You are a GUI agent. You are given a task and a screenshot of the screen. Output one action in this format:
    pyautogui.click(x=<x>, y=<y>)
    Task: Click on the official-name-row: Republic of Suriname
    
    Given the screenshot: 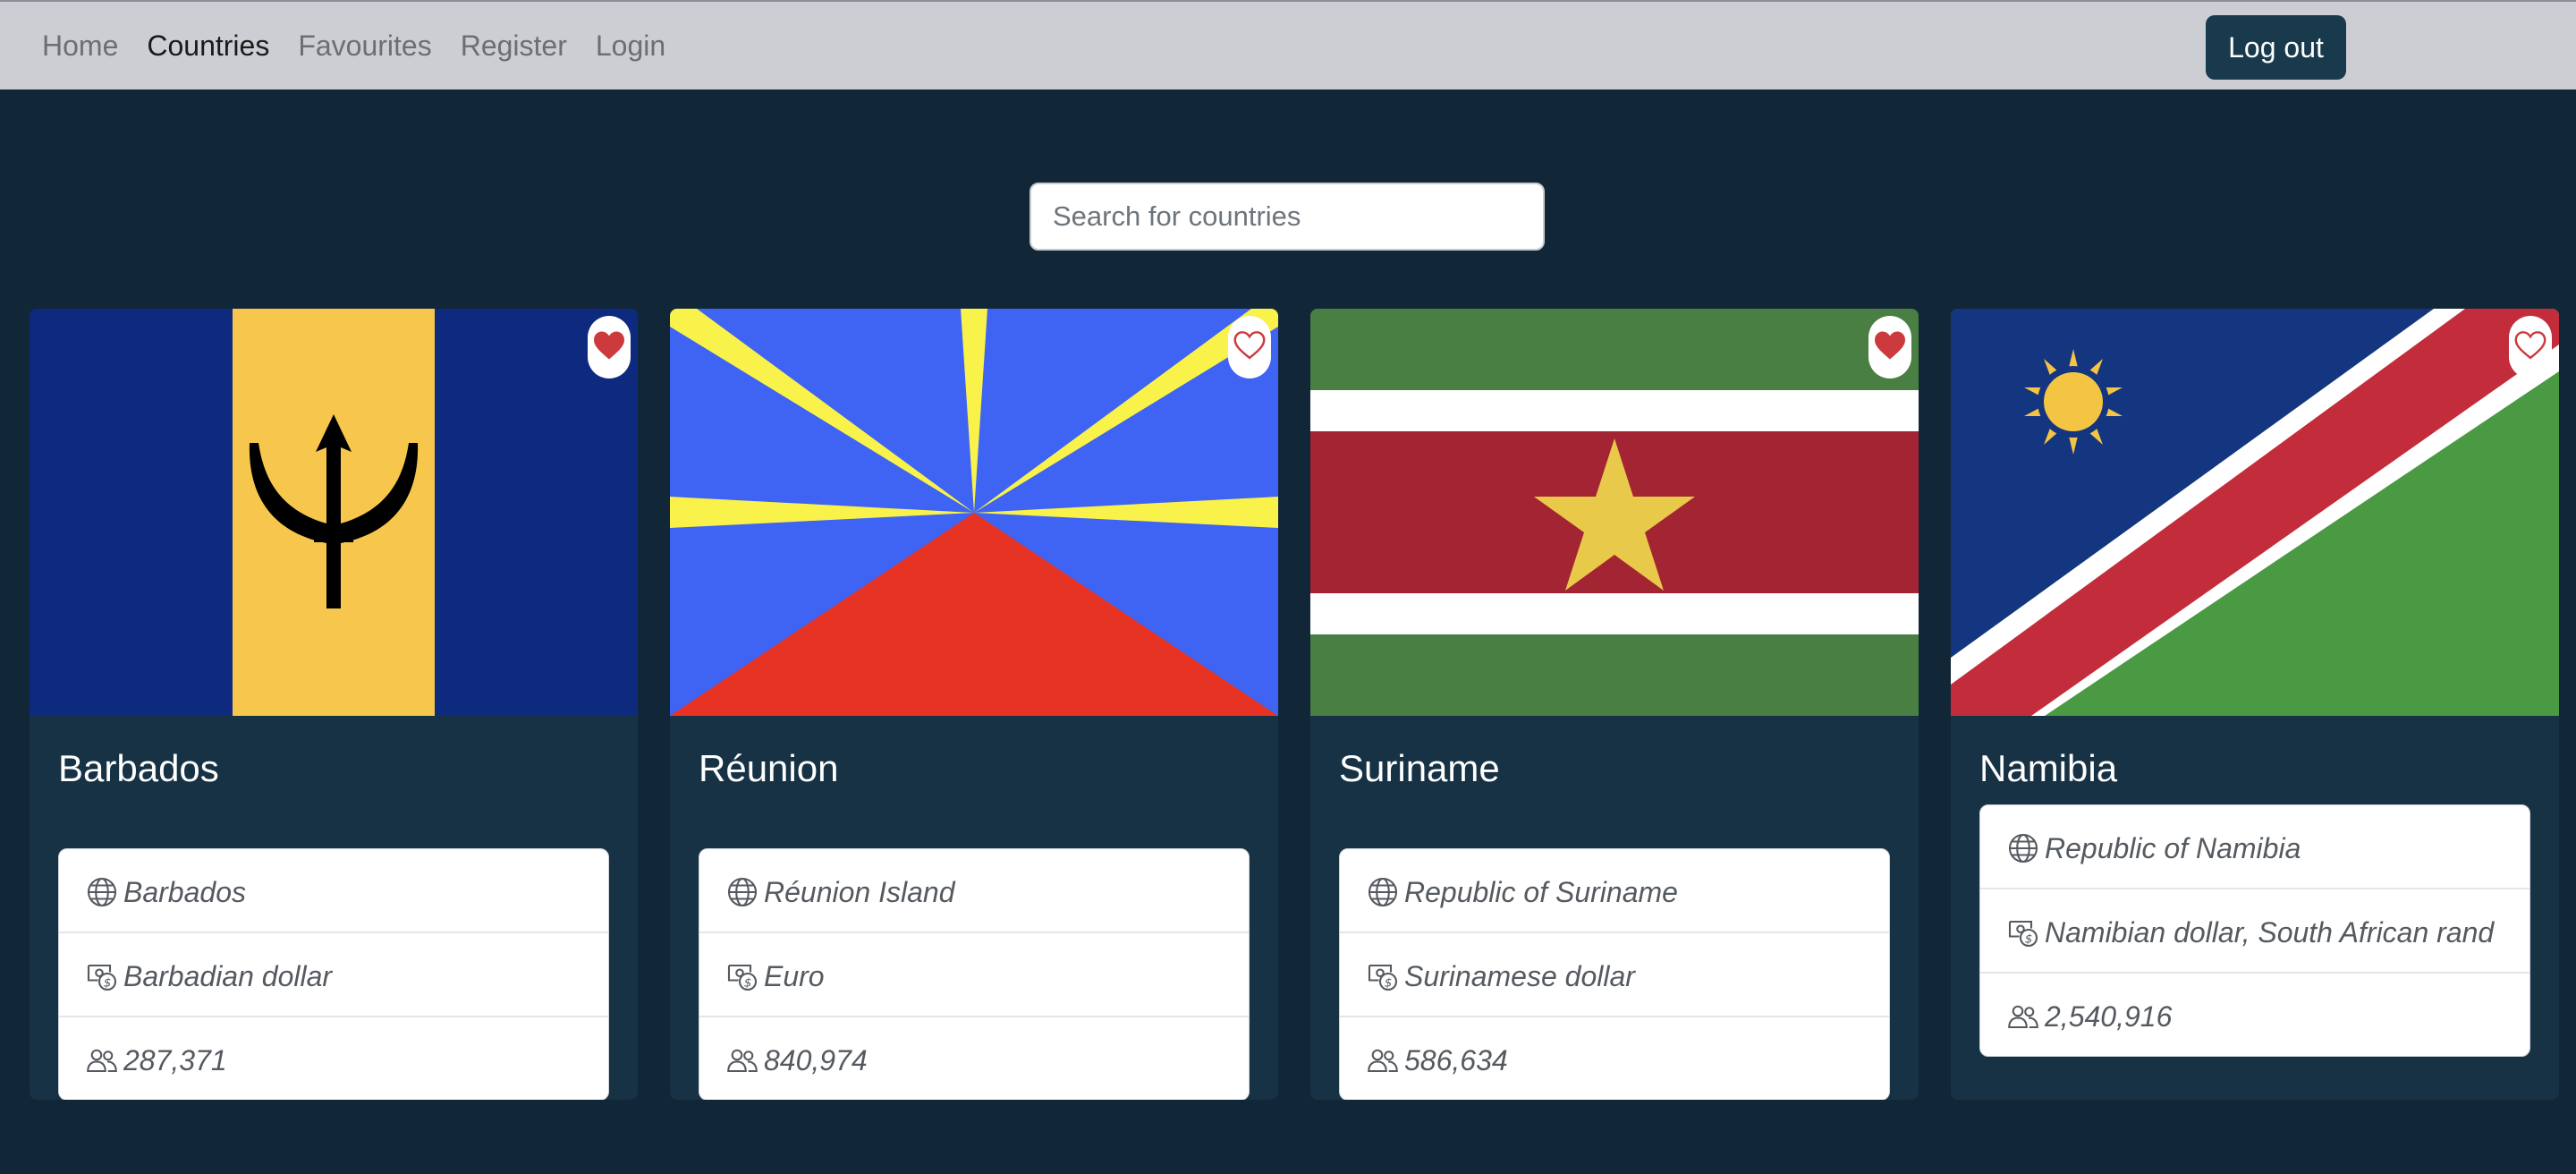 What is the action you would take?
    pyautogui.click(x=1614, y=891)
    